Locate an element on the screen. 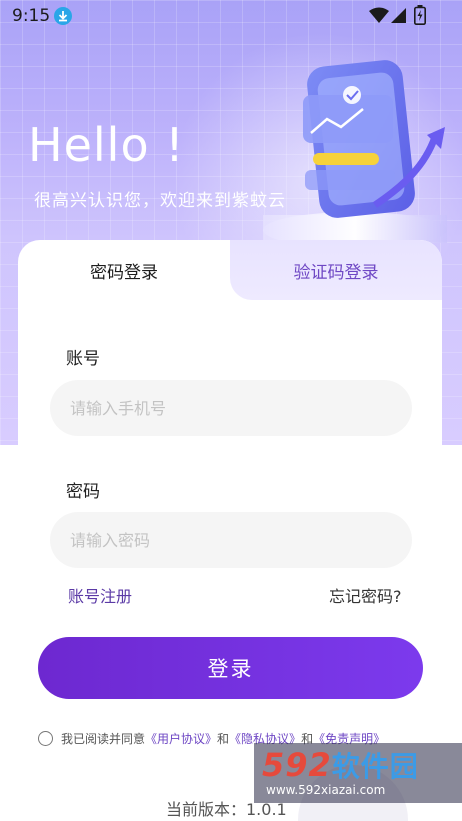  user-agreement-link: 《用户协议》 is located at coordinates (181, 738).